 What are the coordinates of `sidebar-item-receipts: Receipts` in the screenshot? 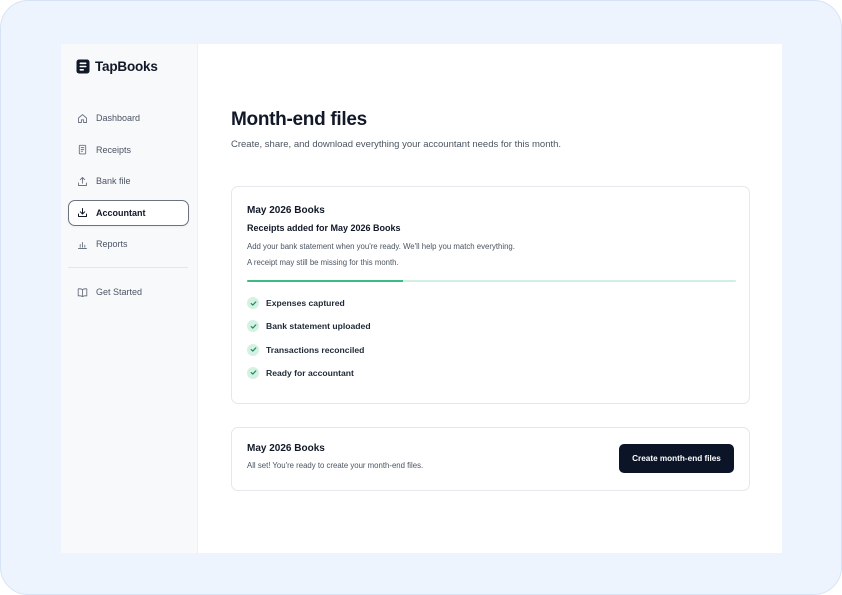 It's located at (128, 150).